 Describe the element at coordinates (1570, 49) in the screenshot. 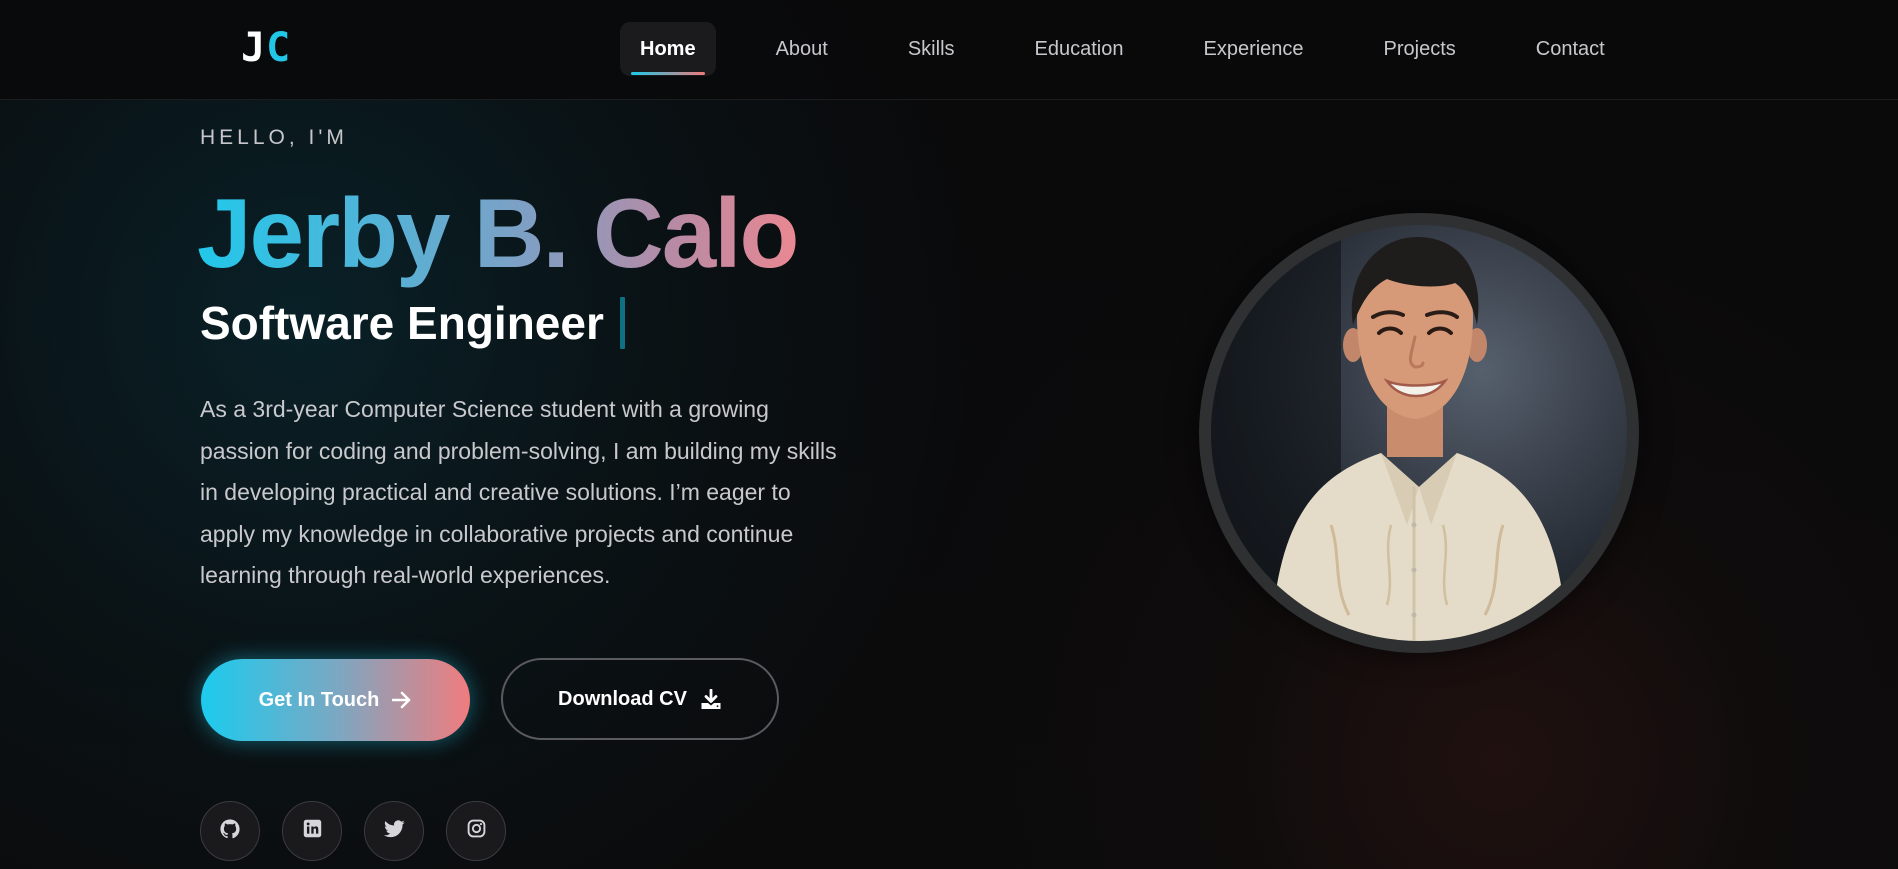

I see `nav-item-contact: Contact` at that location.